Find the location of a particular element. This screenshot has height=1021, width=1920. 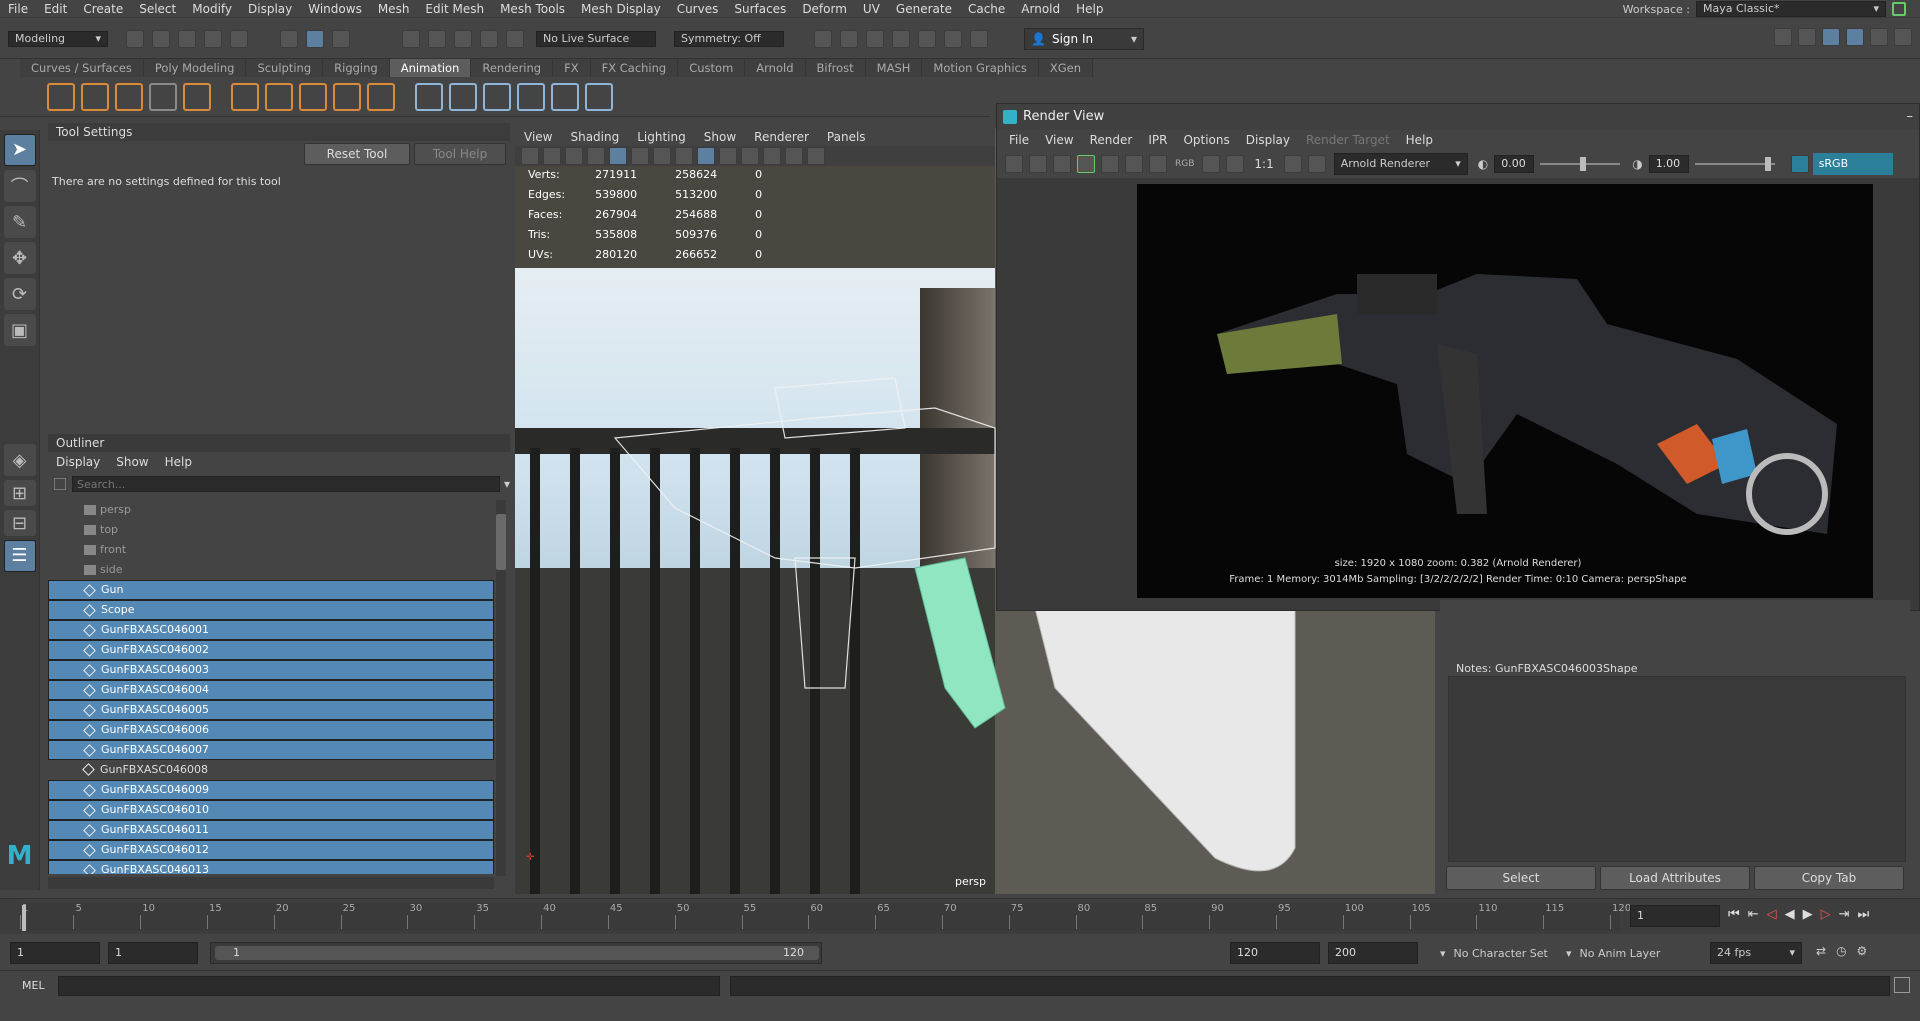

menu-arnold: Arnold is located at coordinates (1040, 9).